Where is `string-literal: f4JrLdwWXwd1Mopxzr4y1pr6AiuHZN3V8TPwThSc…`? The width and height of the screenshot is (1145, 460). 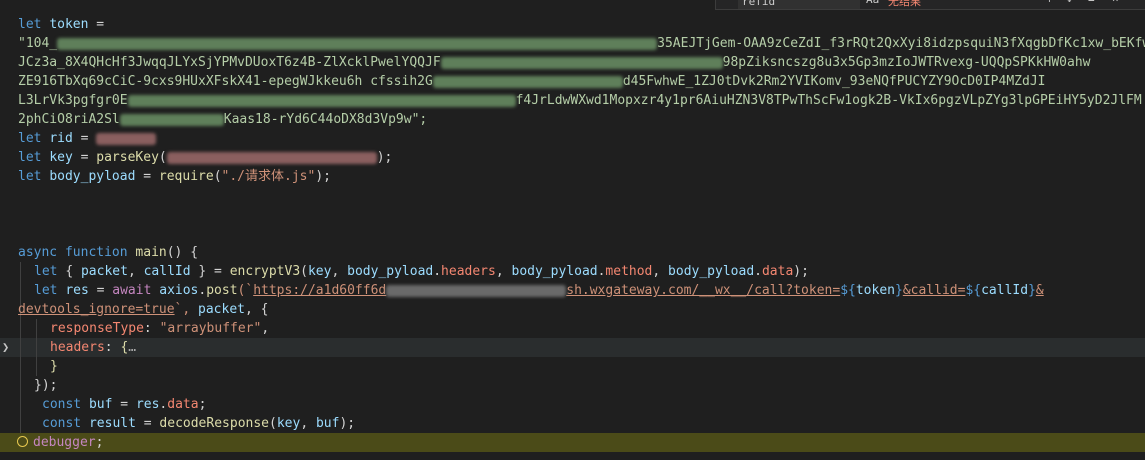 string-literal: f4JrLdwWXwd1Mopxzr4y1pr6AiuHZN3V8TPwThSc… is located at coordinates (828, 100).